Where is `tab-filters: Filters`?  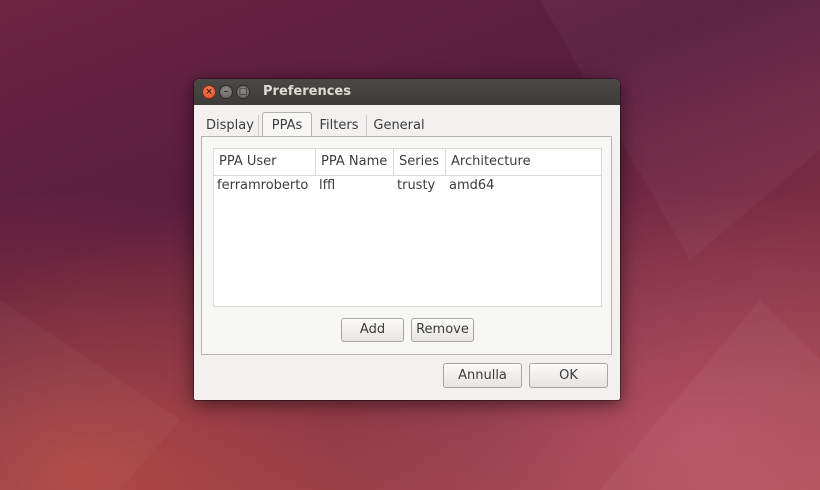
tab-filters: Filters is located at coordinates (339, 126).